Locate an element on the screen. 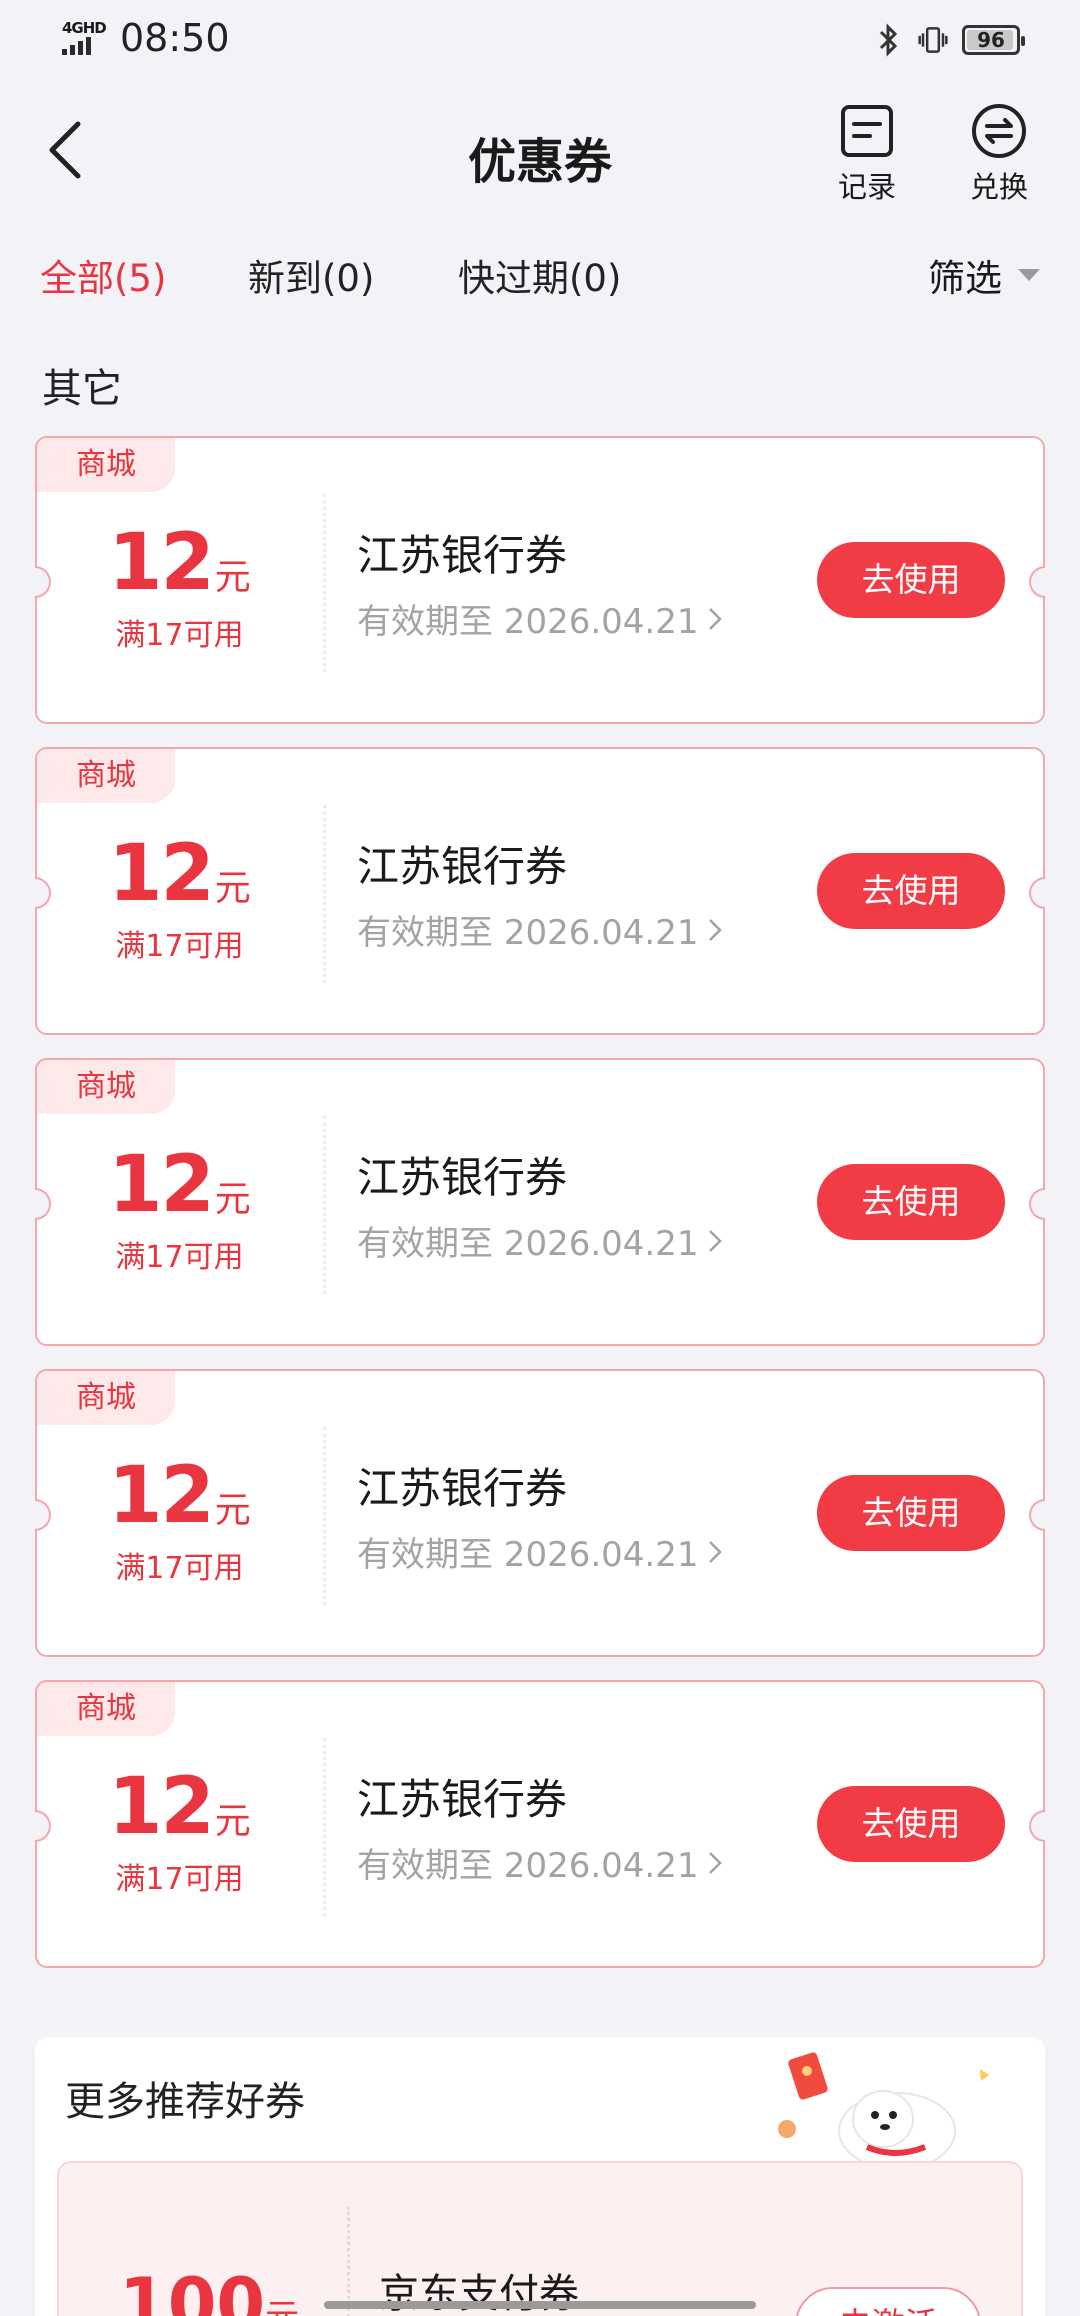 Image resolution: width=1080 pixels, height=2316 pixels. tab-expiring: 快过期(0) is located at coordinates (539, 275).